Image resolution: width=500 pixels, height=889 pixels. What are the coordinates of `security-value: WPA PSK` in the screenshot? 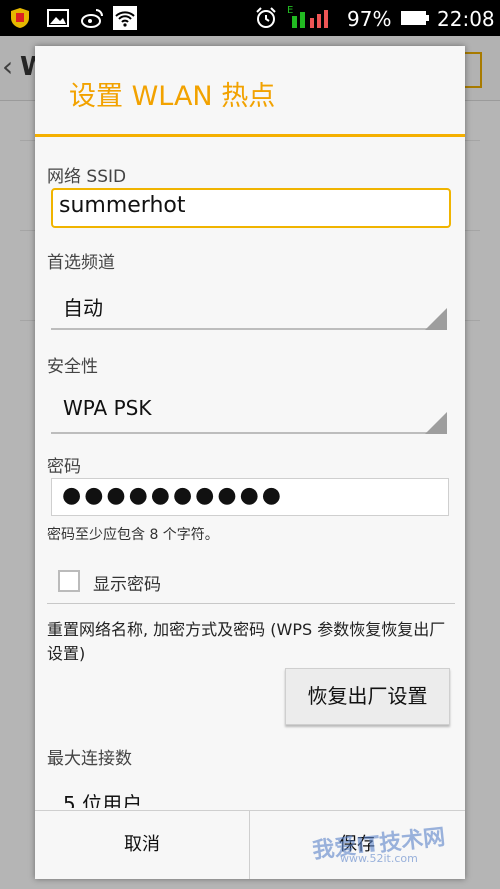 It's located at (107, 408).